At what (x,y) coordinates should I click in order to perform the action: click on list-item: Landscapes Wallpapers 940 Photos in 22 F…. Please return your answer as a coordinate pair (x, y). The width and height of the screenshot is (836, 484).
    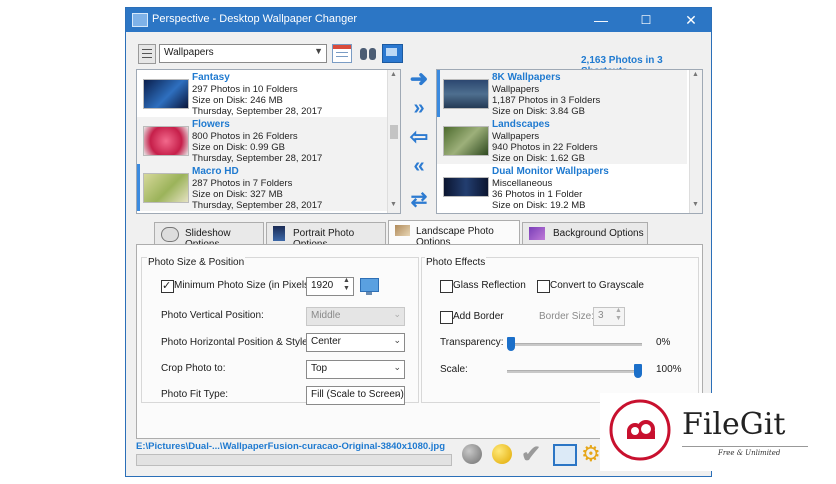
    Looking at the image, I should click on (562, 140).